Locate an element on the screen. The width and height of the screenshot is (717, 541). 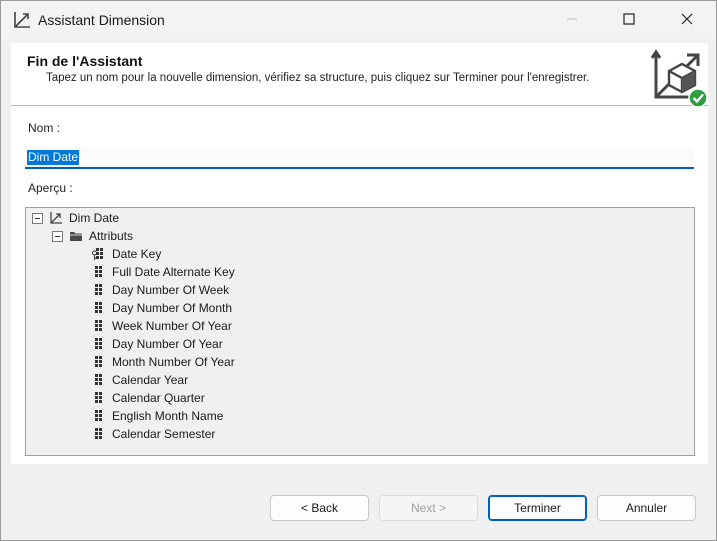
attribute-label: Day Number Of Year is located at coordinates (167, 344).